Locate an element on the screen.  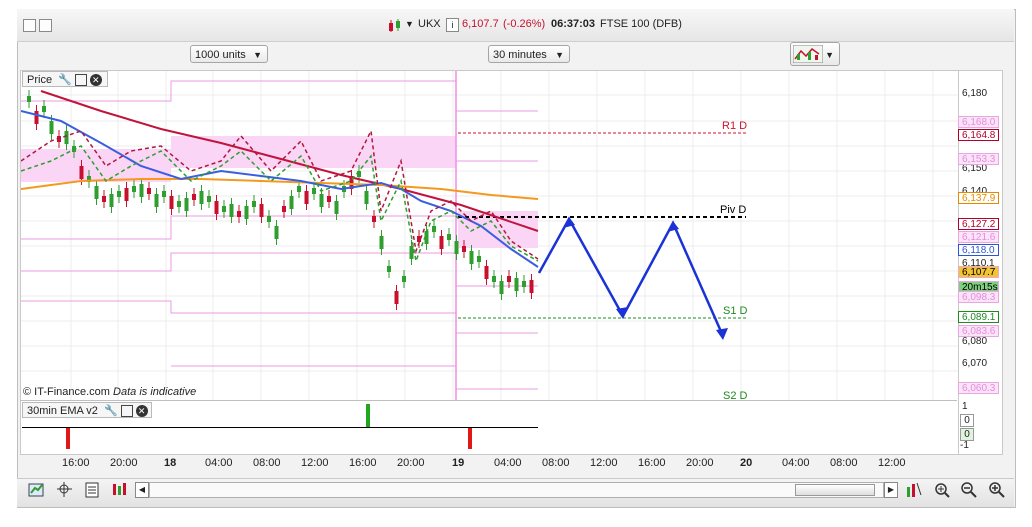
panel-divider is located at coordinates (488, 400).